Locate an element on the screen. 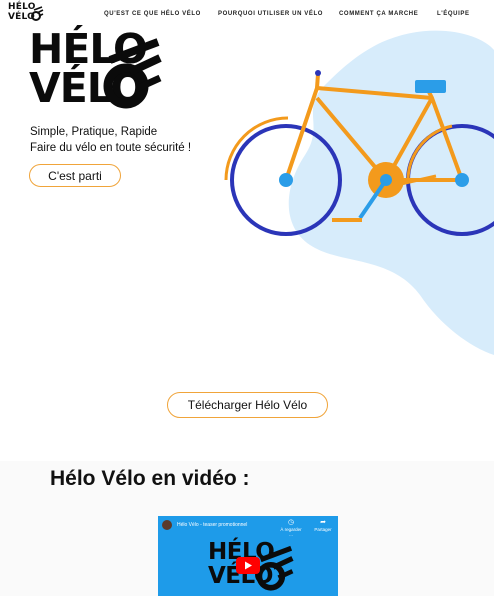 The image size is (494, 596). nav-item-why: POURQUOI UTILISER UN VÉLO is located at coordinates (270, 14).